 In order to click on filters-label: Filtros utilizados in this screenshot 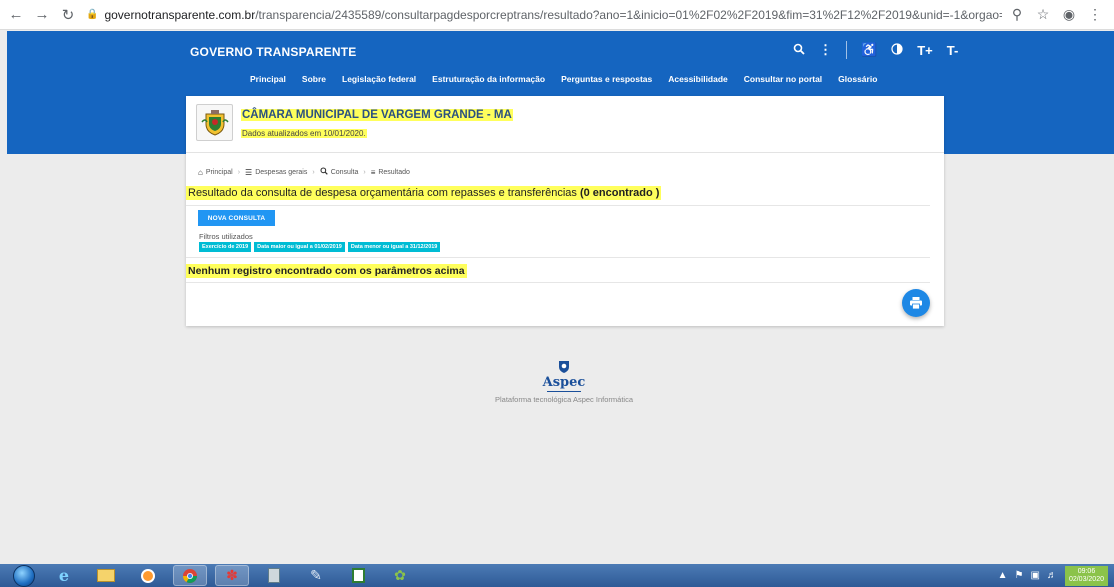, I will do `click(226, 236)`.